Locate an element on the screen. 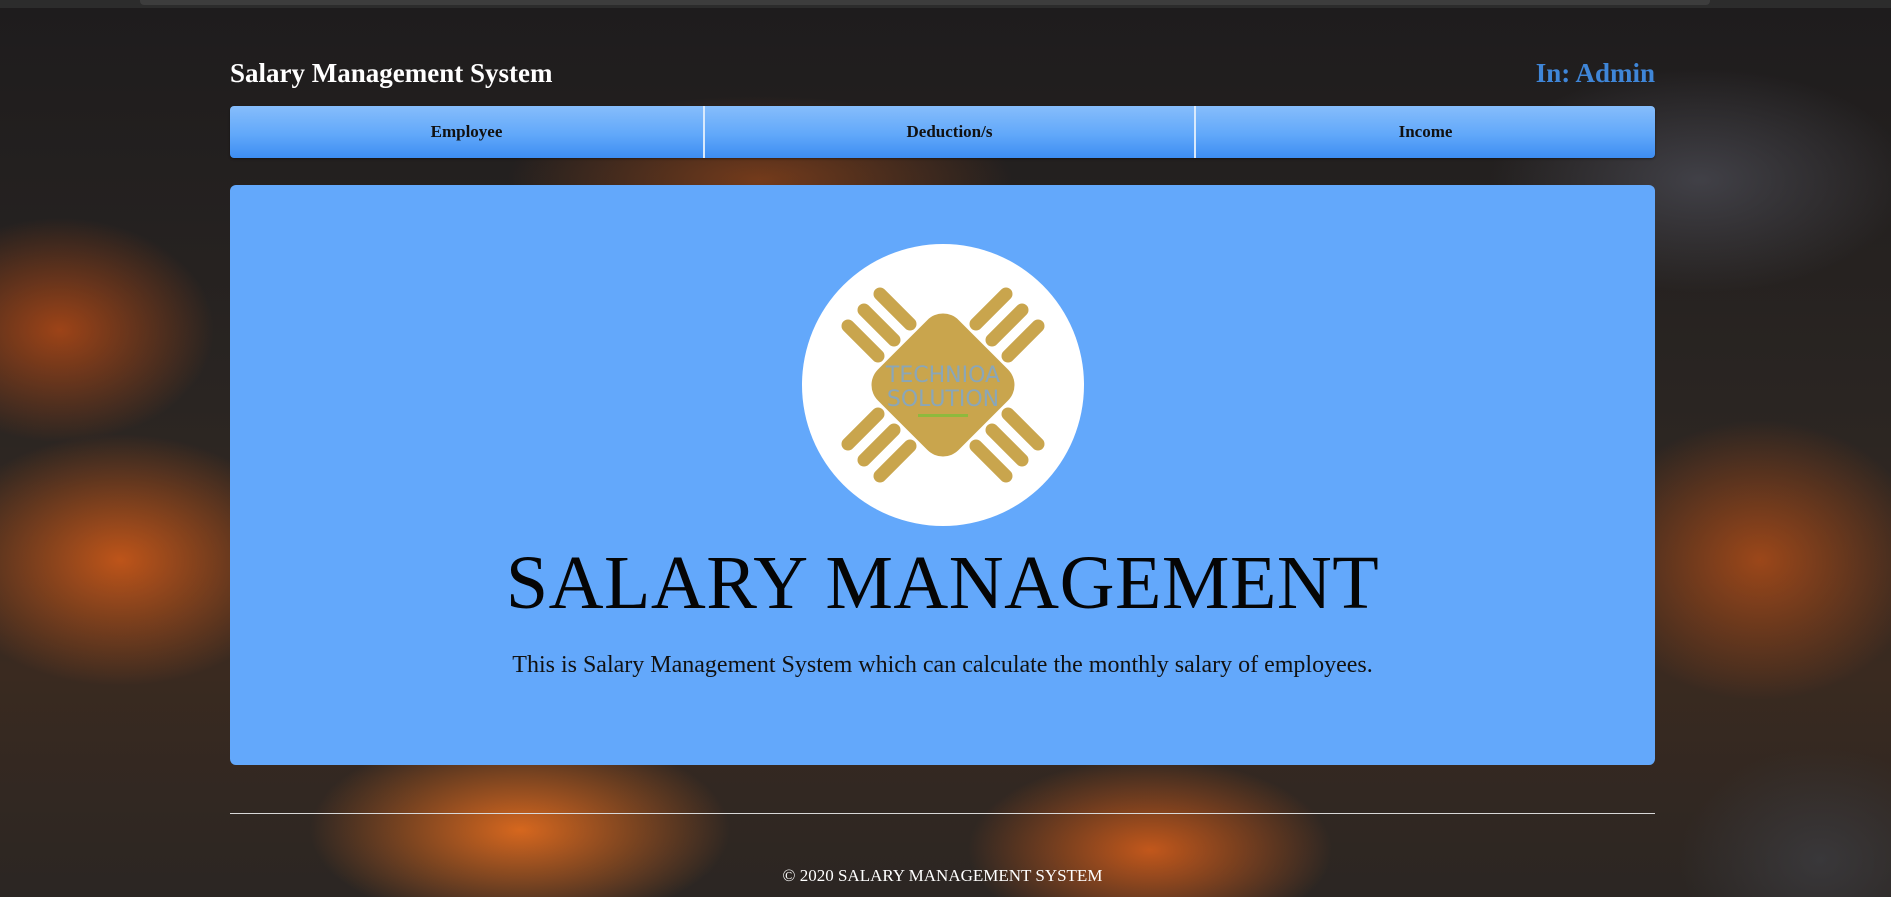 This screenshot has width=1891, height=897. site-header: Salary Management System In: Admin is located at coordinates (942, 78).